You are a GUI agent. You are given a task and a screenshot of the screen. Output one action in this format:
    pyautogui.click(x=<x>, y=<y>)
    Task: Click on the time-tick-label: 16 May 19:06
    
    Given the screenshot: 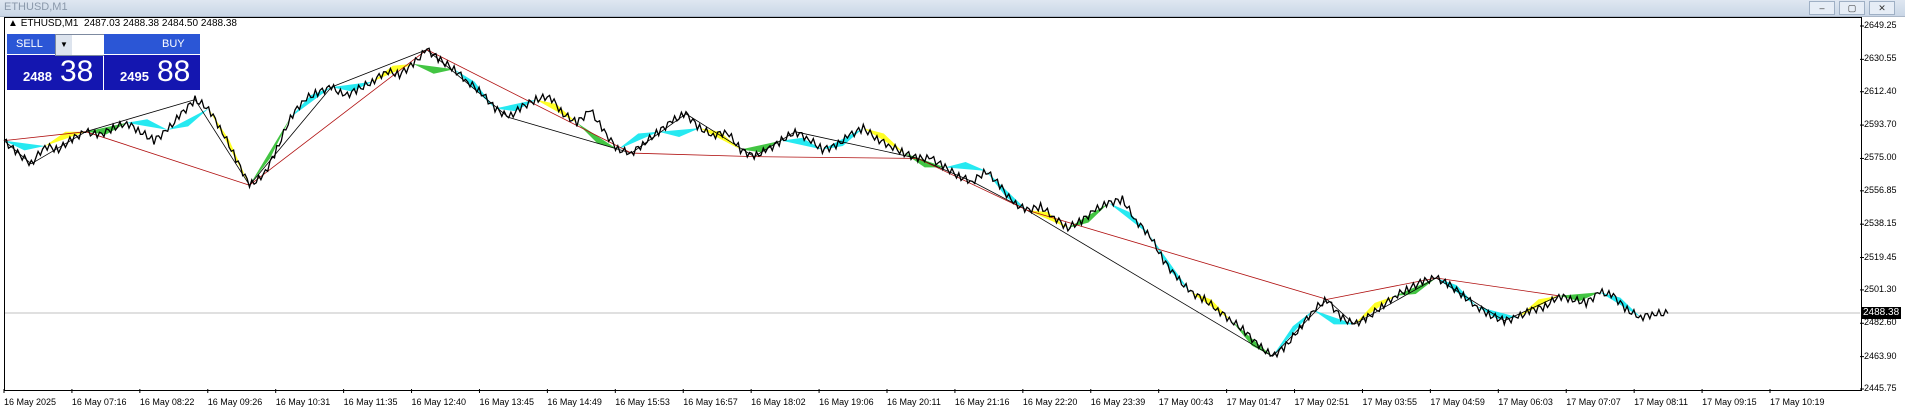 What is the action you would take?
    pyautogui.click(x=846, y=402)
    